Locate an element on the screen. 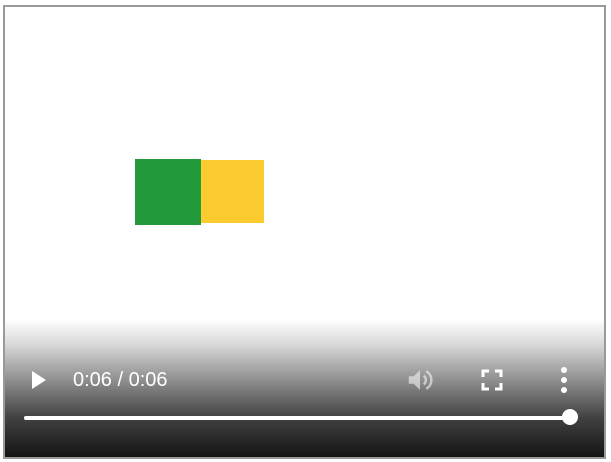 This screenshot has height=462, width=611. more-vertical-icon is located at coordinates (564, 380).